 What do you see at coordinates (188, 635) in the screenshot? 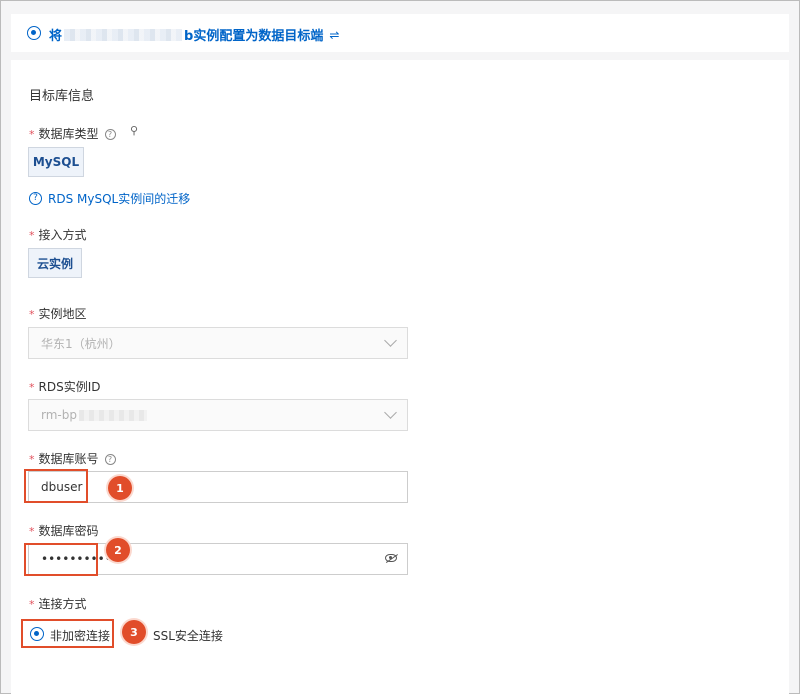
I see `radio-option-ssl: SSL安全连接` at bounding box center [188, 635].